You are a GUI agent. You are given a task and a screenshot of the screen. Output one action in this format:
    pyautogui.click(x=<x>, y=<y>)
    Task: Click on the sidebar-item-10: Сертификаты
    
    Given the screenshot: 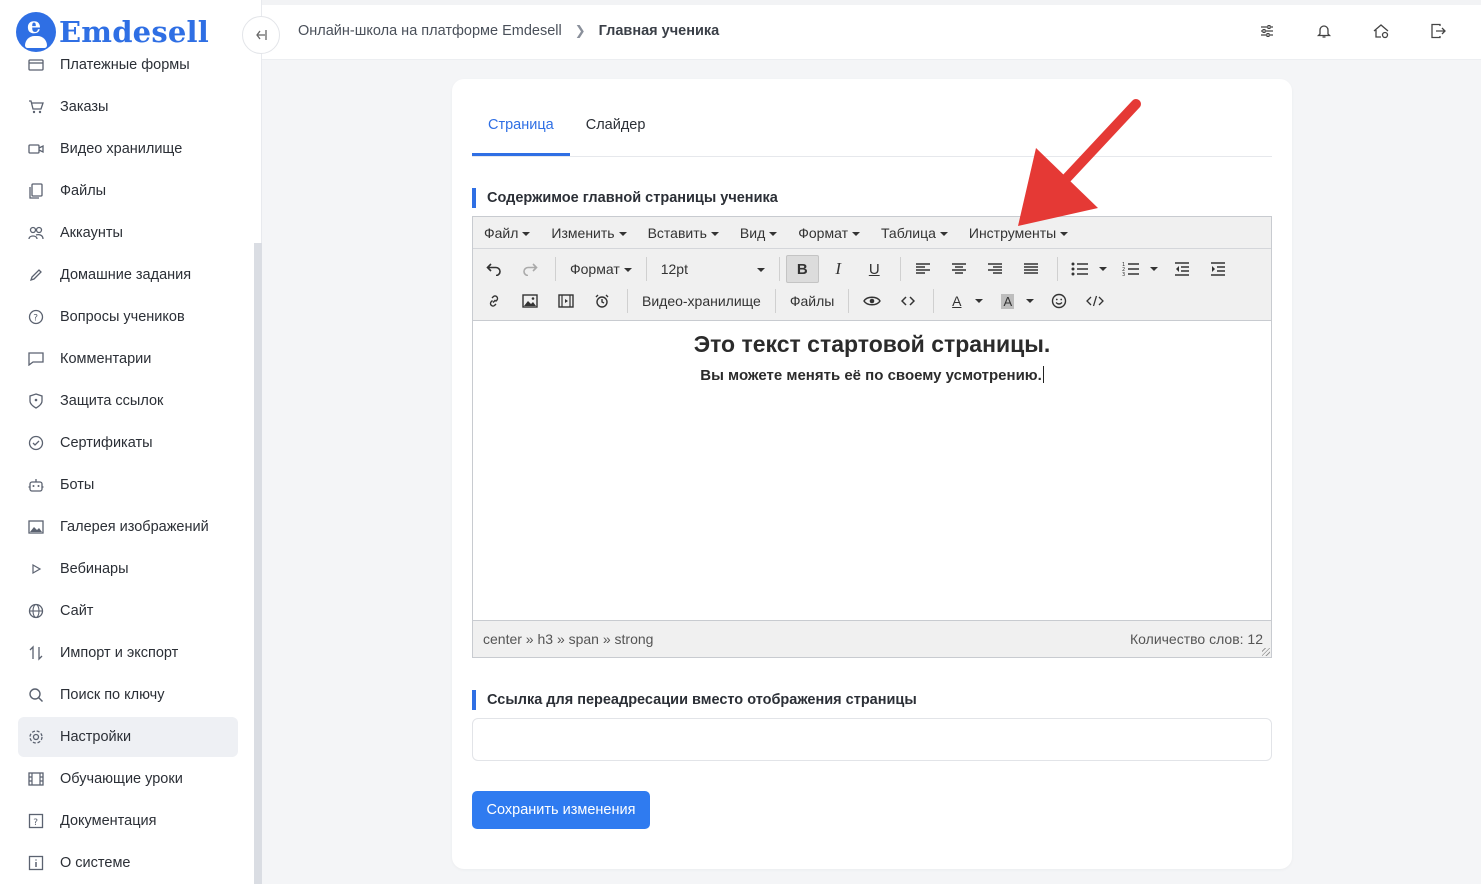 What is the action you would take?
    pyautogui.click(x=128, y=443)
    